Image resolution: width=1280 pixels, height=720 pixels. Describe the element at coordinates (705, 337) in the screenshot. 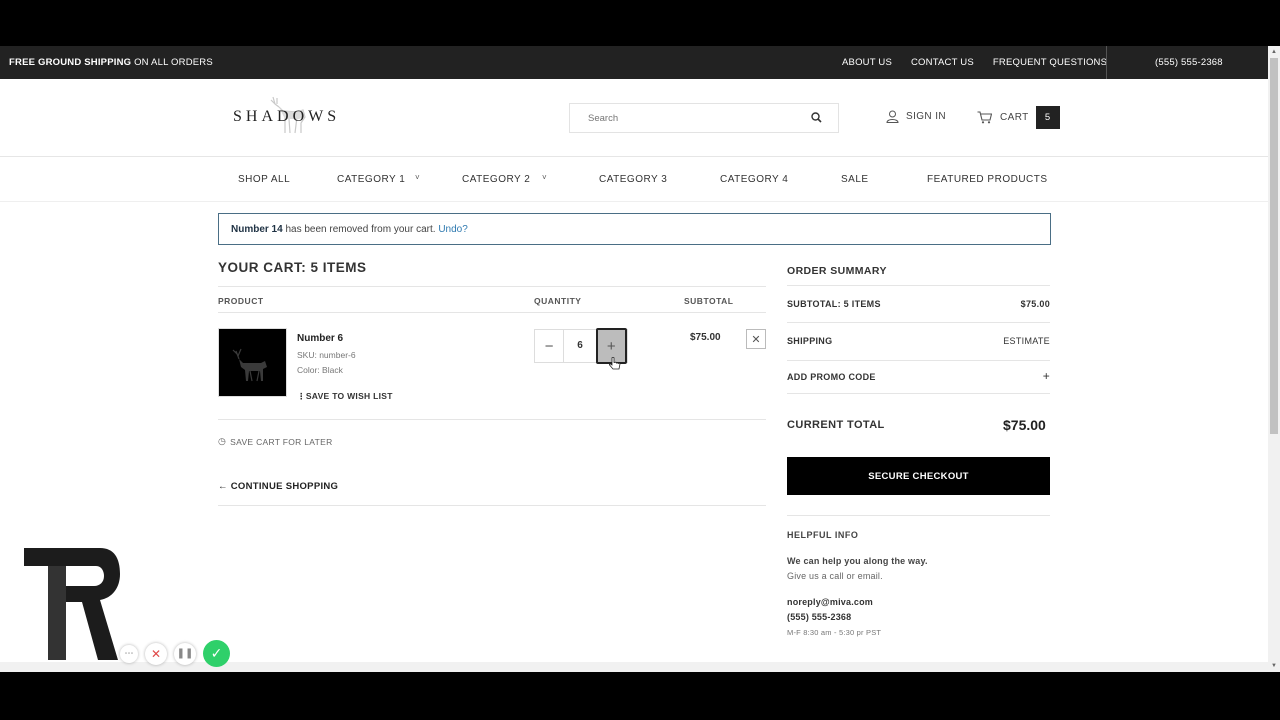

I see `item-subtotal: $75.00` at that location.